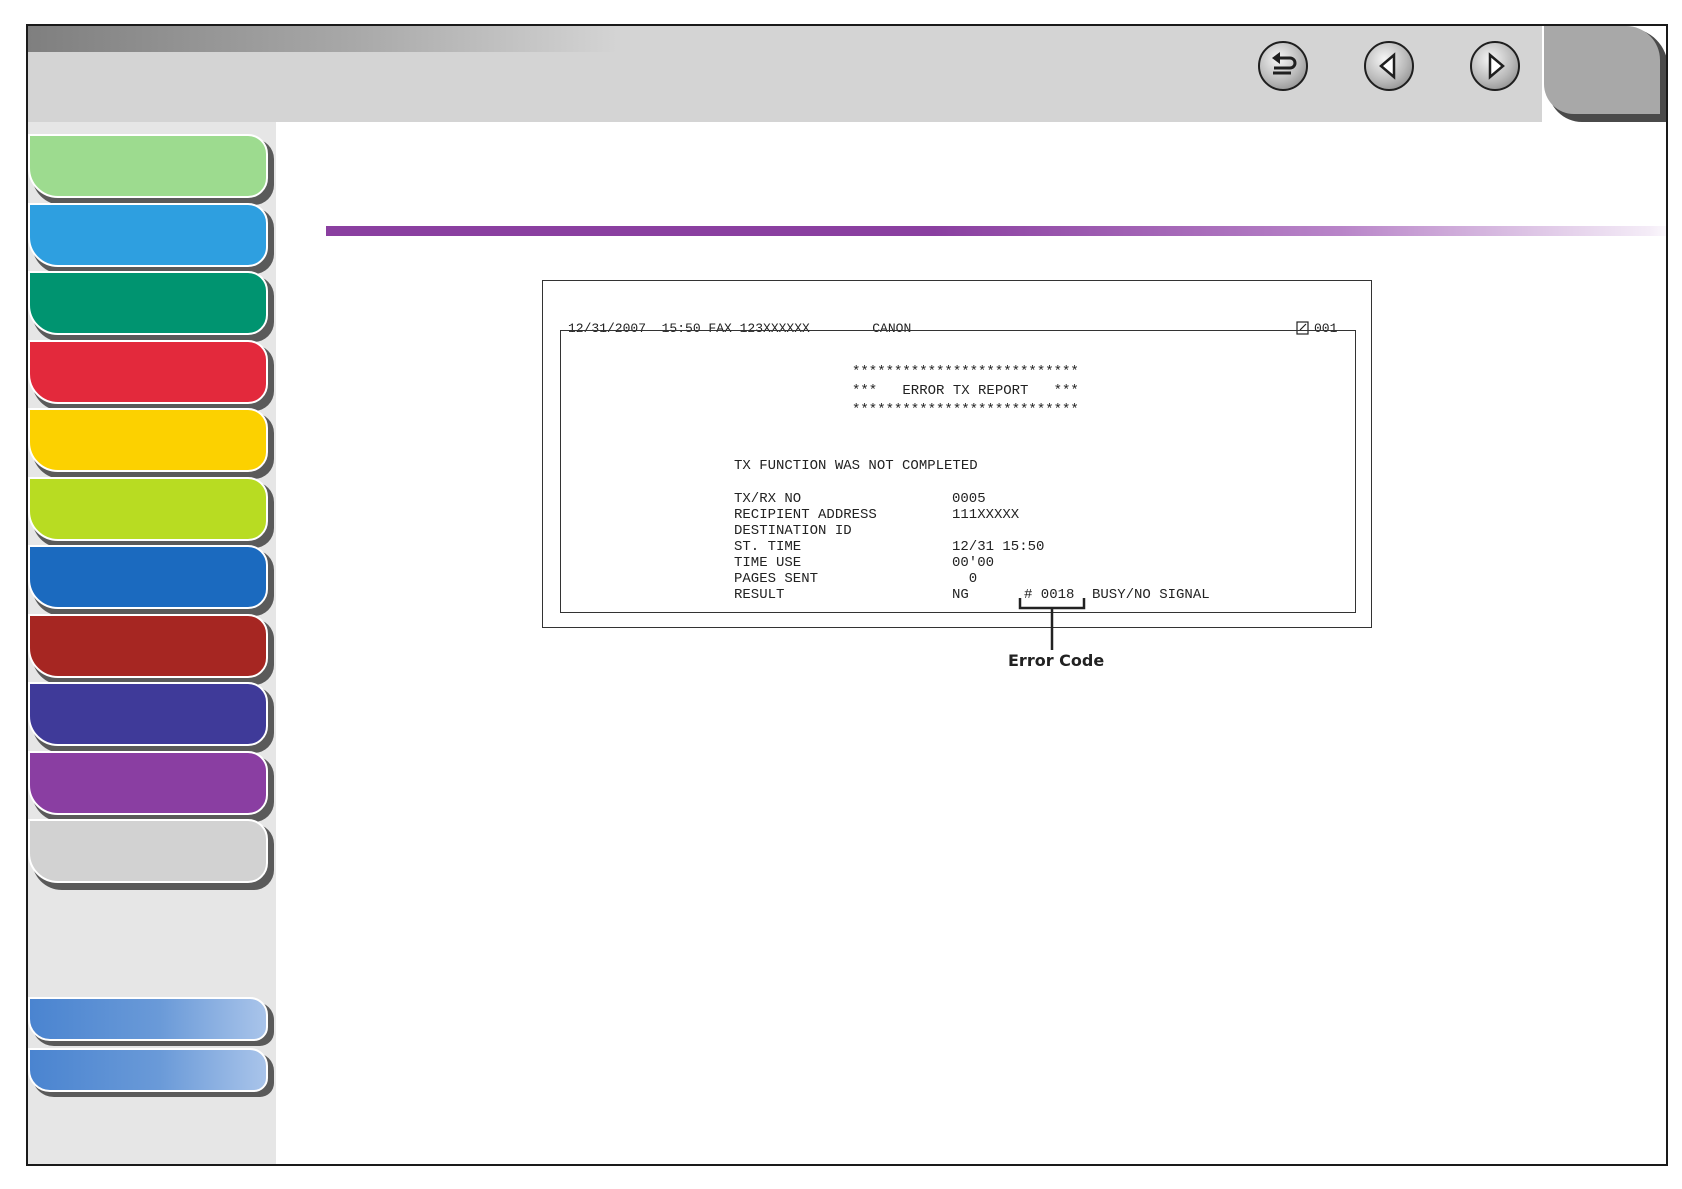 The height and width of the screenshot is (1189, 1682). What do you see at coordinates (960, 595) in the screenshot?
I see `field-value: NG` at bounding box center [960, 595].